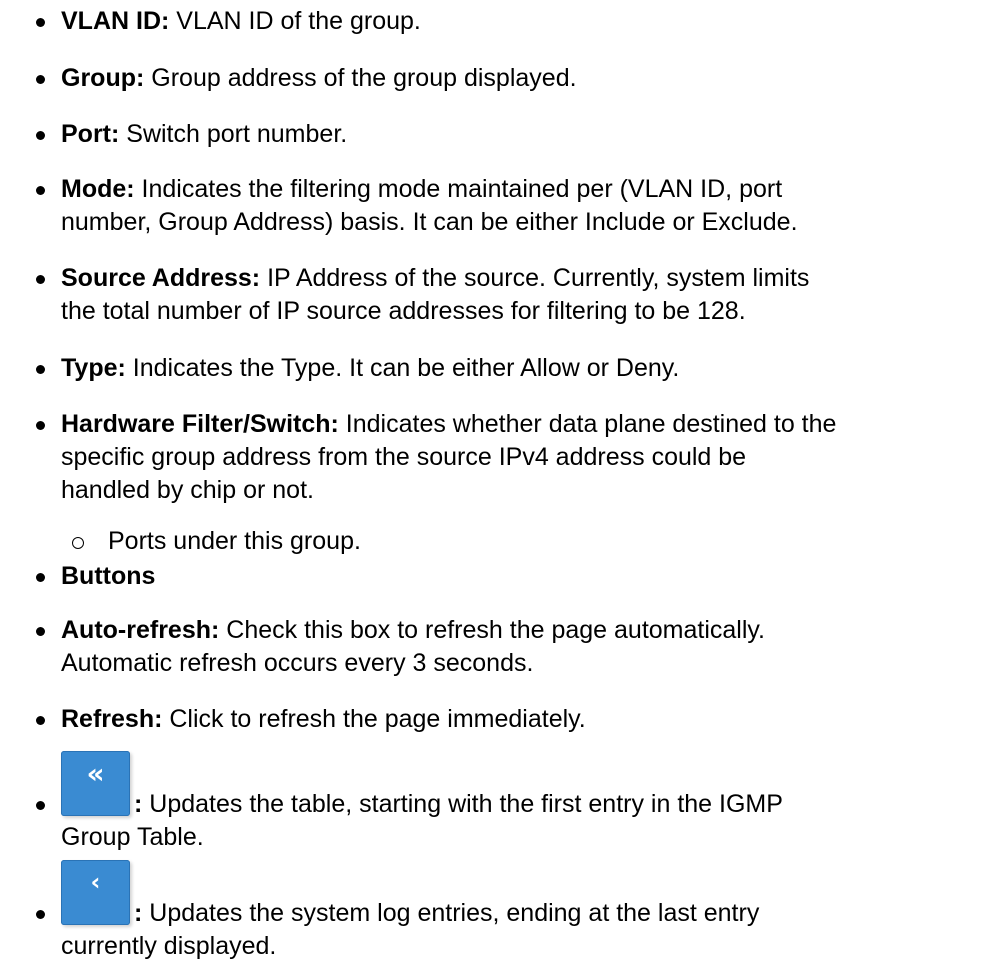 This screenshot has width=982, height=966. What do you see at coordinates (200, 424) in the screenshot?
I see `term-label: Hardware Filter/Switch:` at bounding box center [200, 424].